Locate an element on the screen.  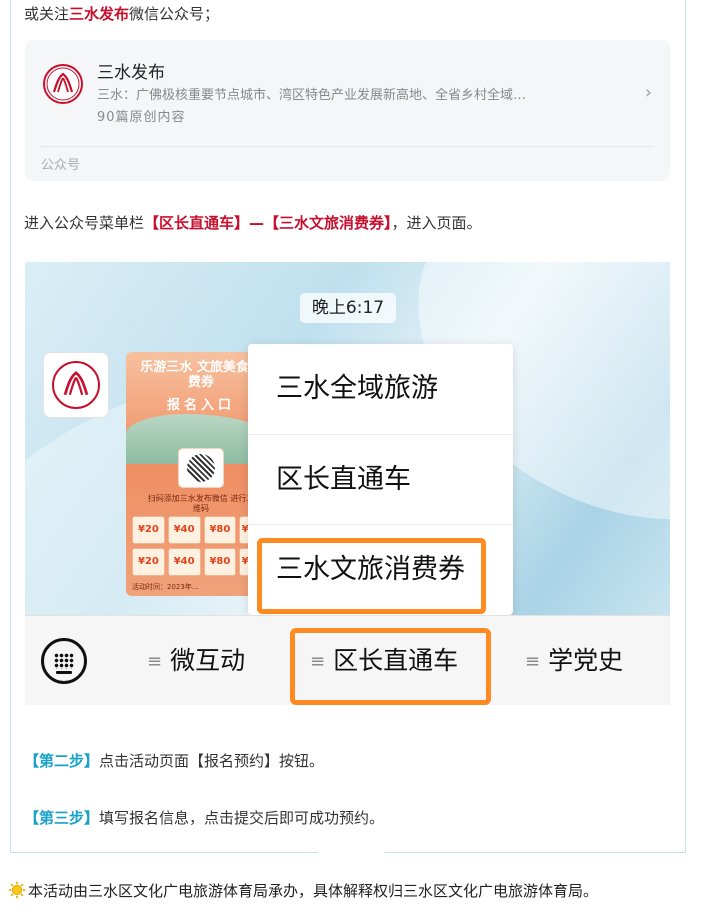
step2-text: 点击活动页面【报名预约】按钮。 is located at coordinates (212, 761).